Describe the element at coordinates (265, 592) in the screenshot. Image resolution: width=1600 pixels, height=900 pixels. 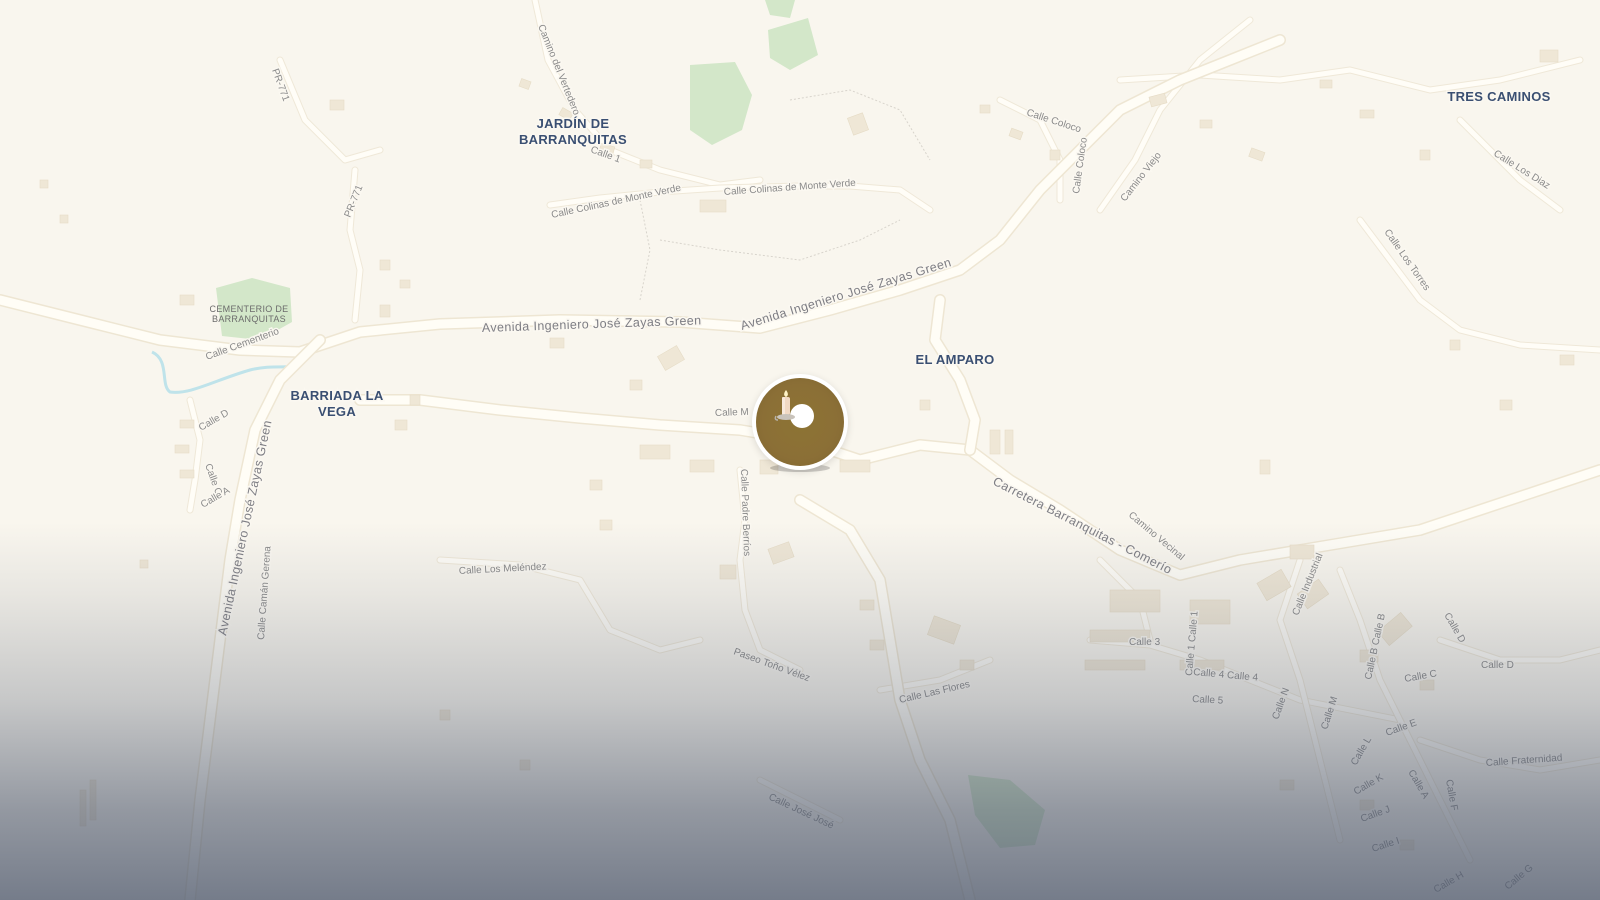
I see `street-label: Calle Camán Gerena` at that location.